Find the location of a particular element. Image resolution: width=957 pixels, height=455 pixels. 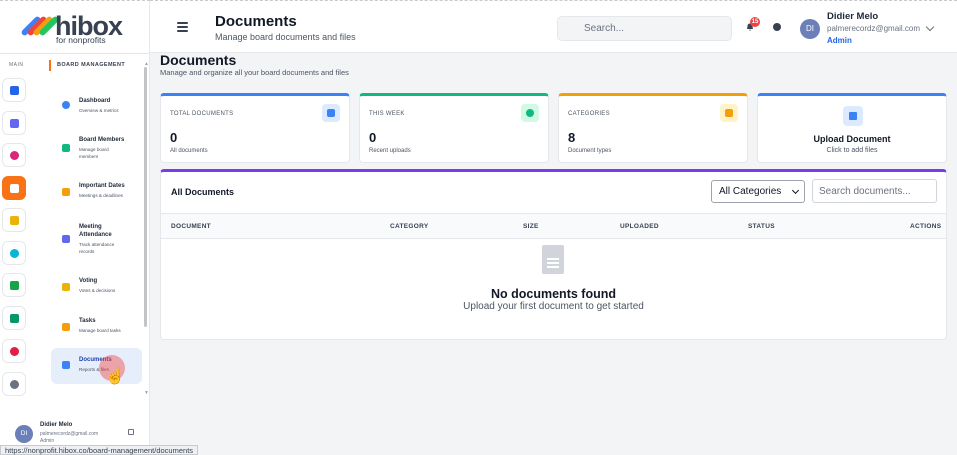

stat-card-total: TOTAL DOCUMENTS 0 All documents is located at coordinates (255, 128).